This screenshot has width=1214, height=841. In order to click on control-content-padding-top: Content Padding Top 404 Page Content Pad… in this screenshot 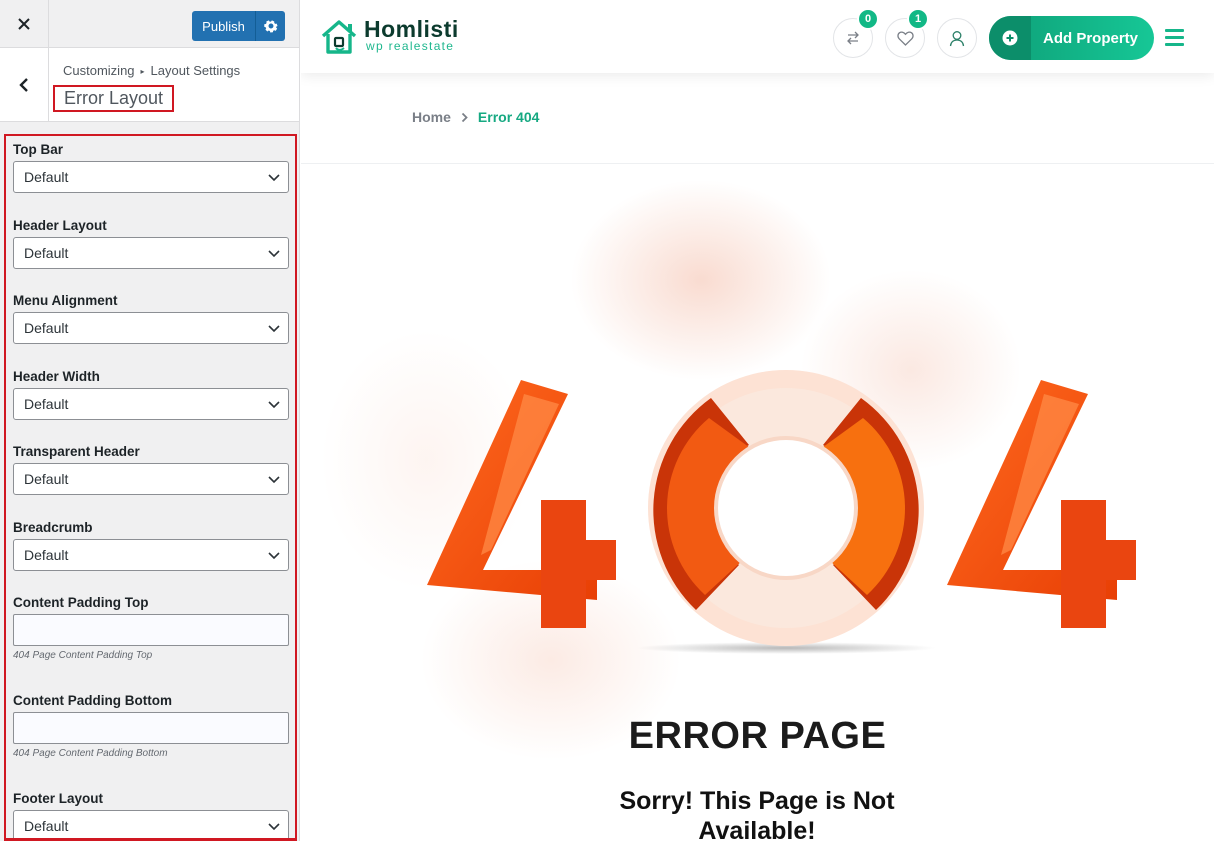, I will do `click(151, 628)`.